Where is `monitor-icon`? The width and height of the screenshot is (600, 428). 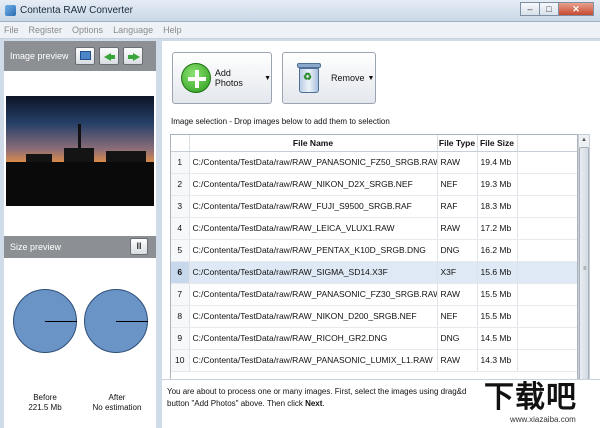
monitor-icon is located at coordinates (85, 55).